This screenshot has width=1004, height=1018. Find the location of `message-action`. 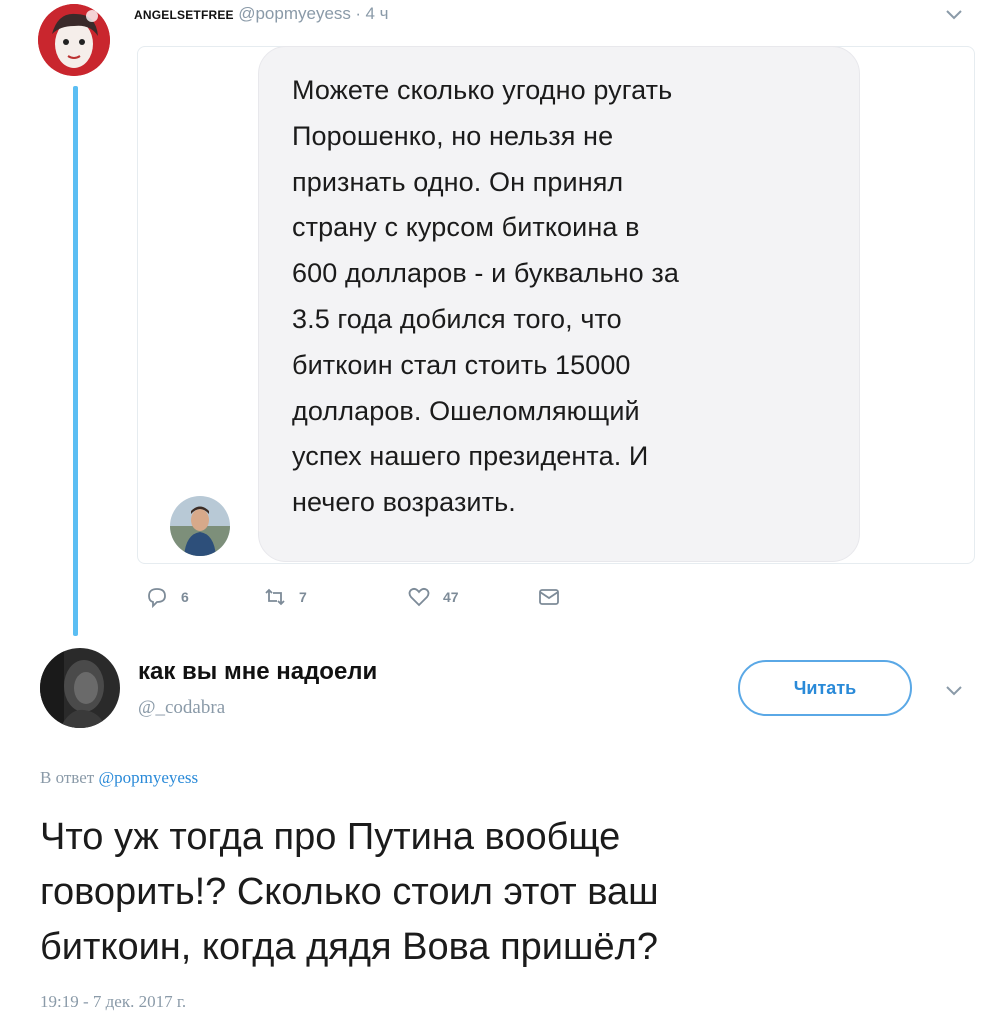

message-action is located at coordinates (549, 597).